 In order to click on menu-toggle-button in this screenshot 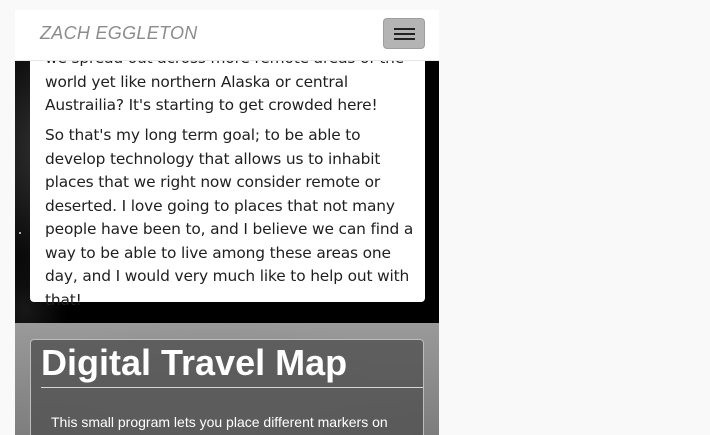, I will do `click(404, 33)`.